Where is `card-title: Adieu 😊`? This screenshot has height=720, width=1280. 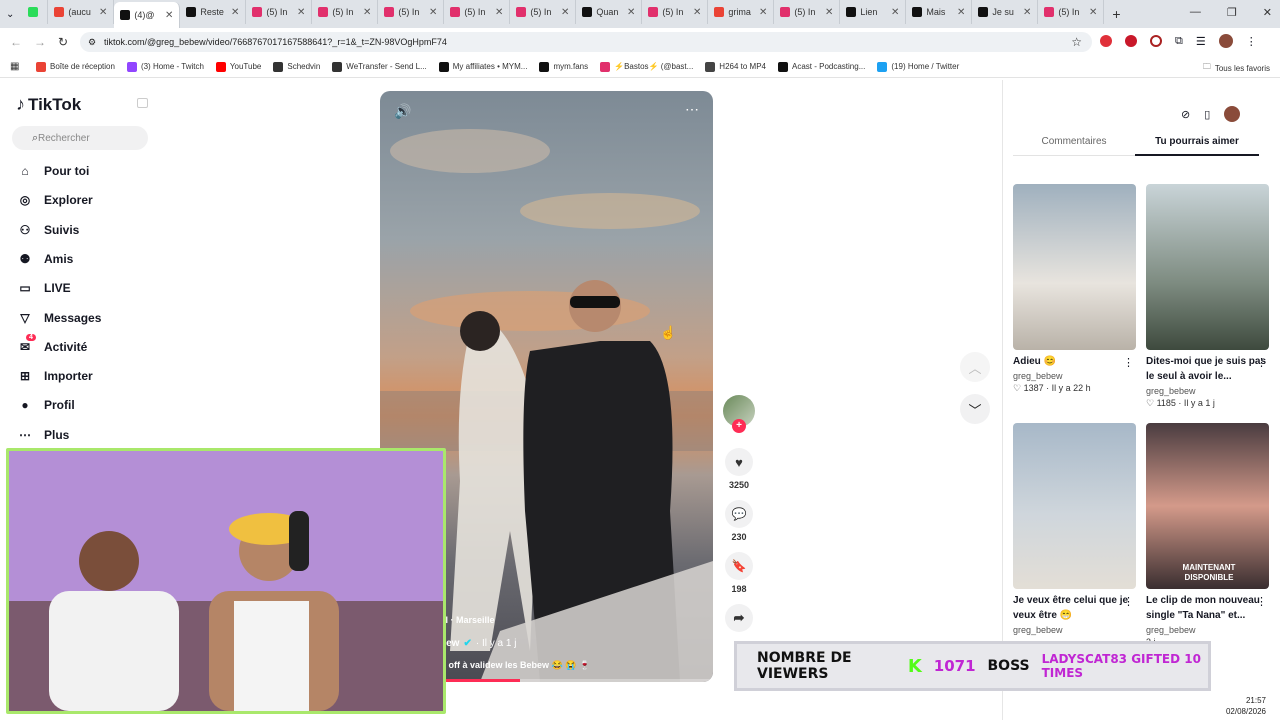 card-title: Adieu 😊 is located at coordinates (1074, 361).